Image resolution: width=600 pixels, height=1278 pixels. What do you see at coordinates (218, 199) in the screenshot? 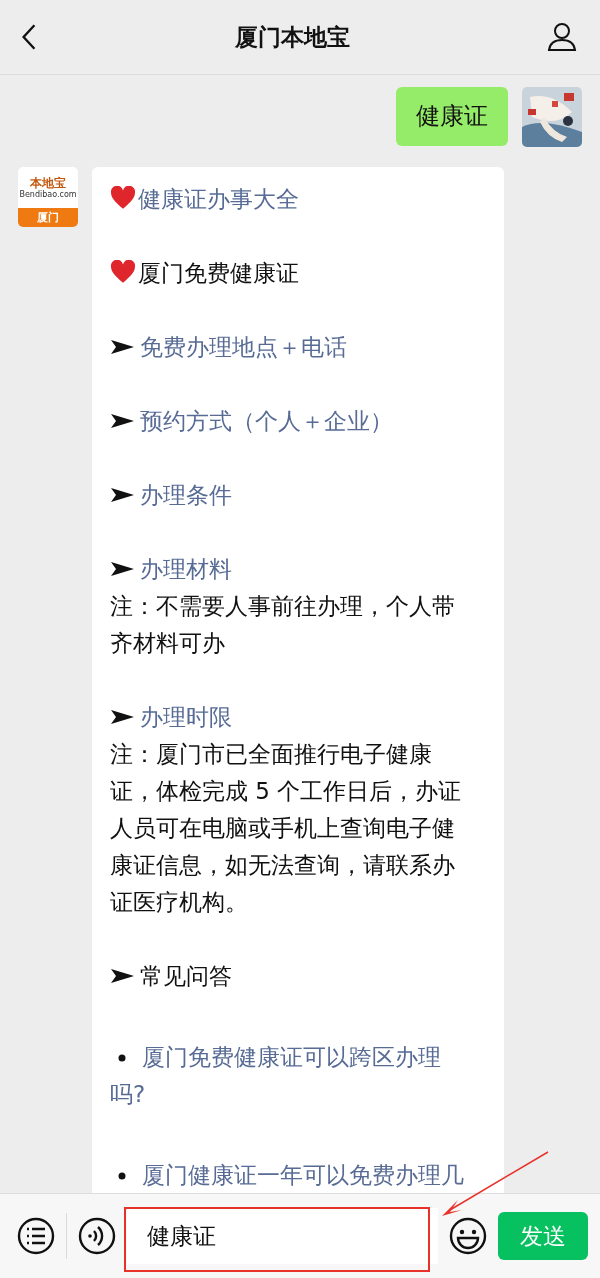
I see `article-link: 健康证办事大全` at bounding box center [218, 199].